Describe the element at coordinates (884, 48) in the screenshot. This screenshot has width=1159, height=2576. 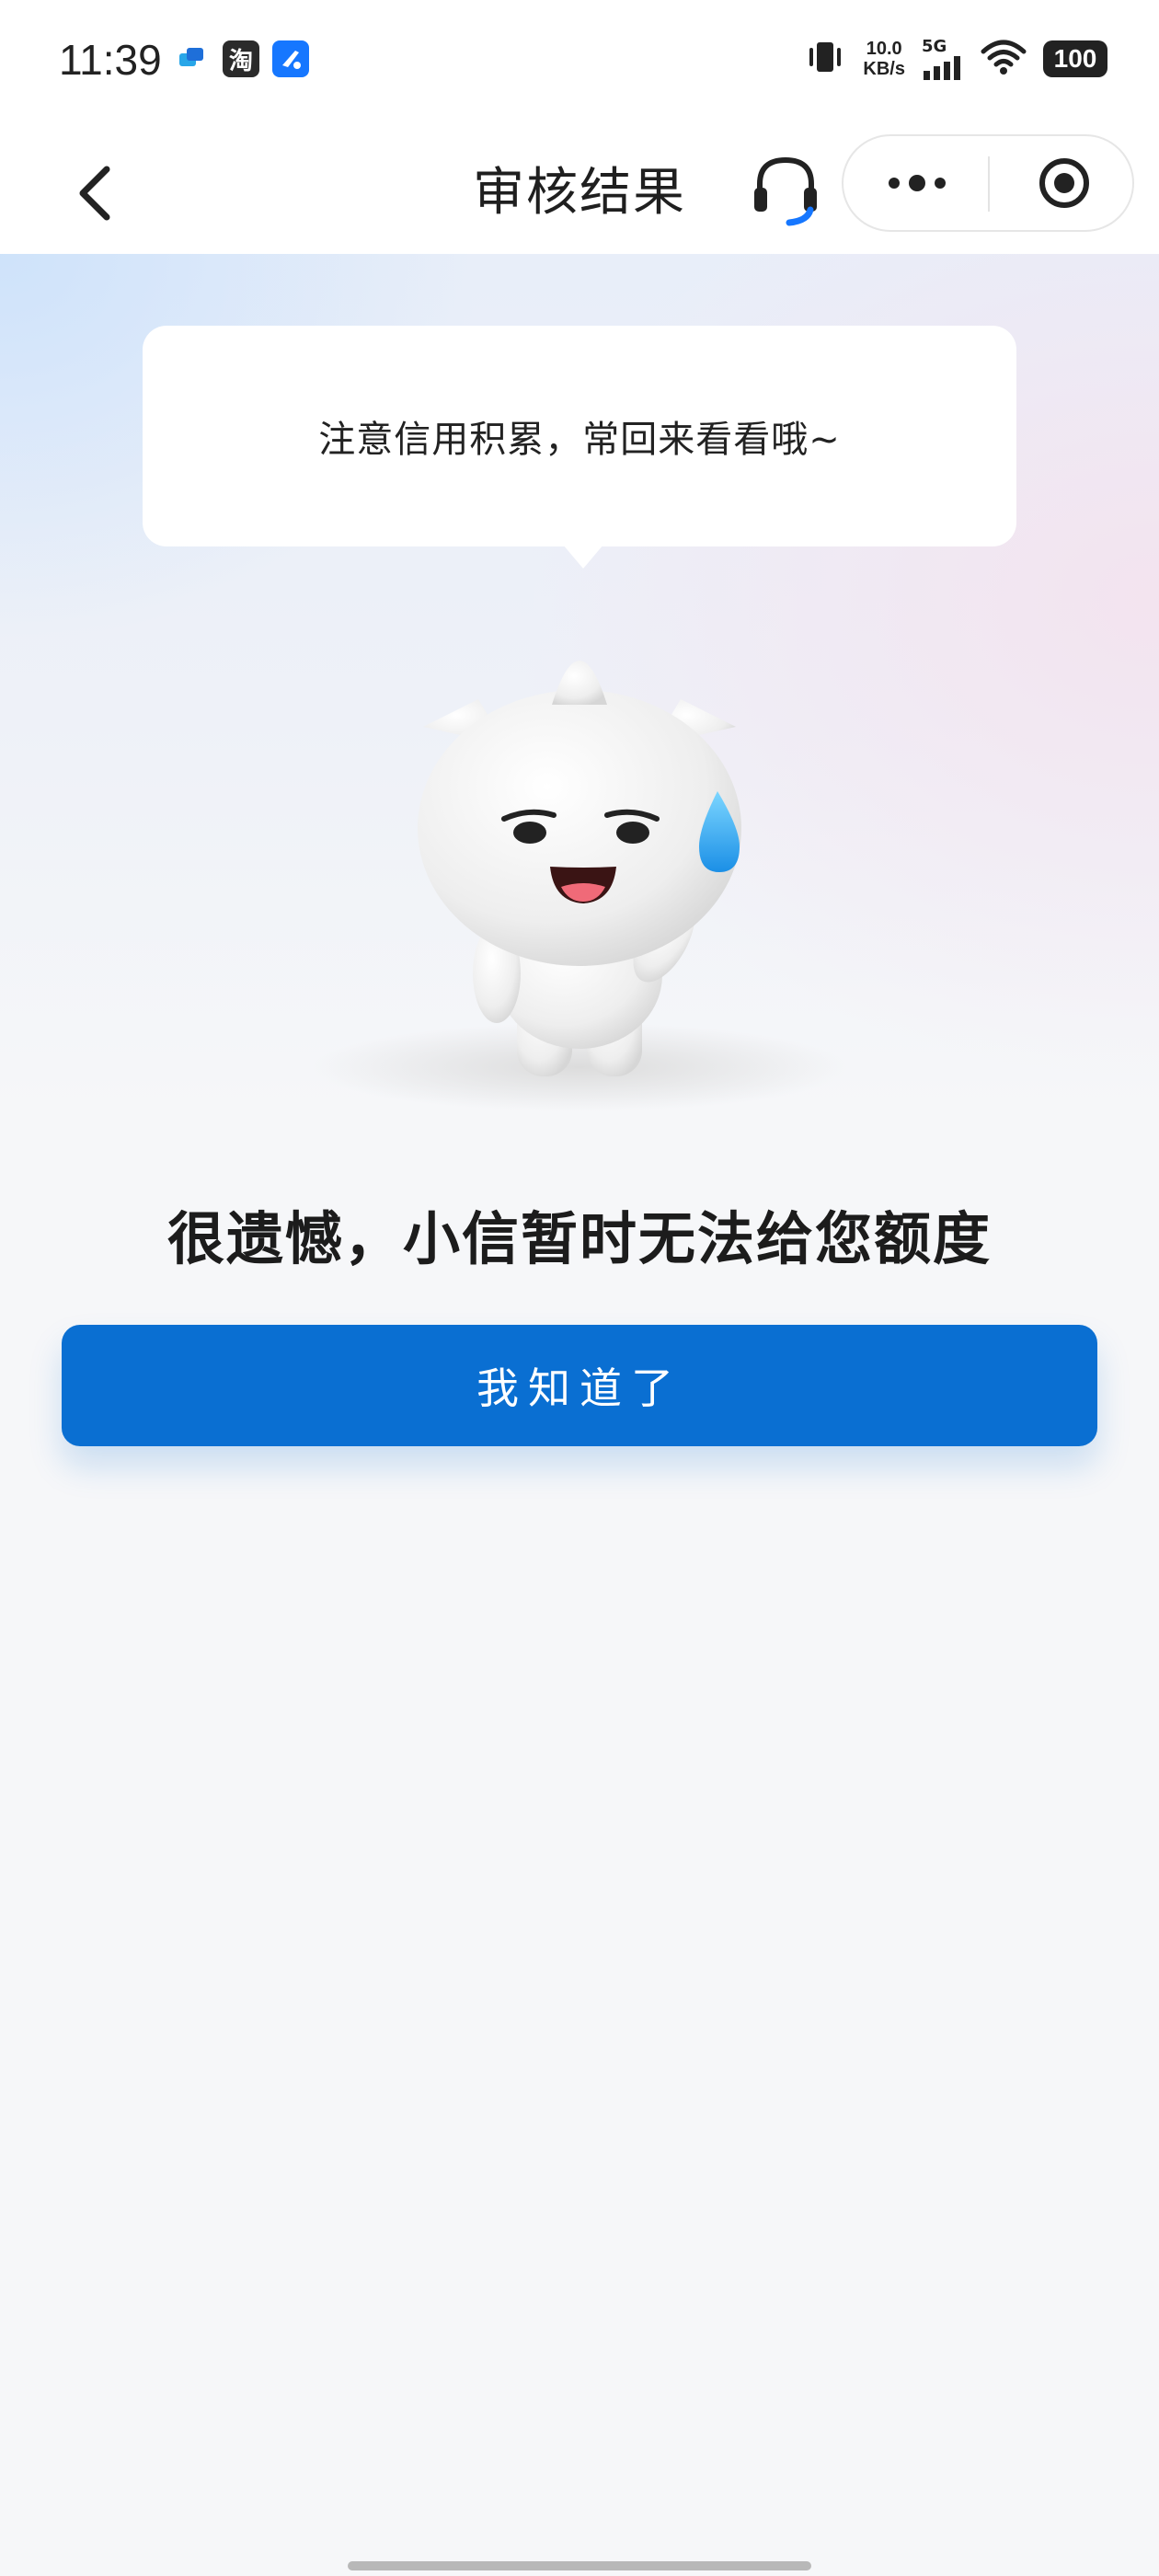
I see `net-speed-value: 10.0` at that location.